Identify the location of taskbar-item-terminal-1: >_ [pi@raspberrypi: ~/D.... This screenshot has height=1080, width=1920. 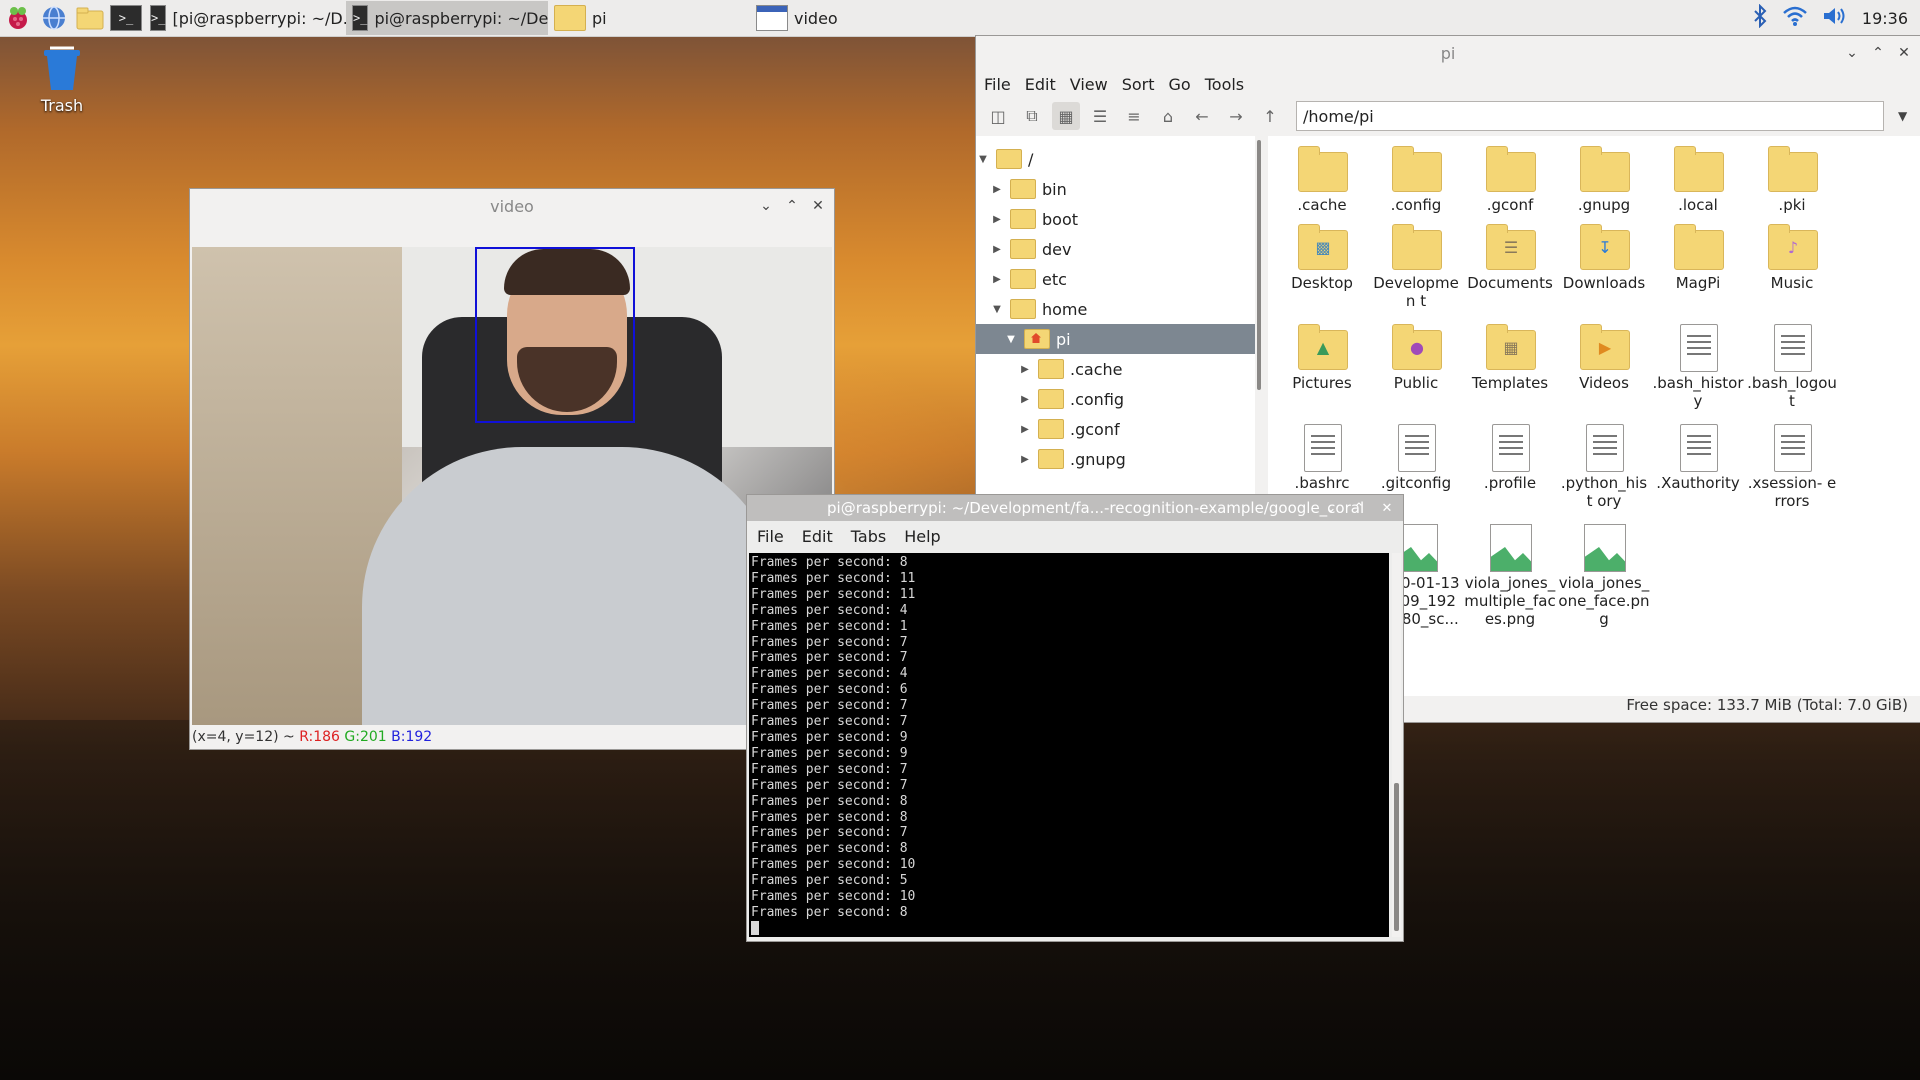
(245, 18).